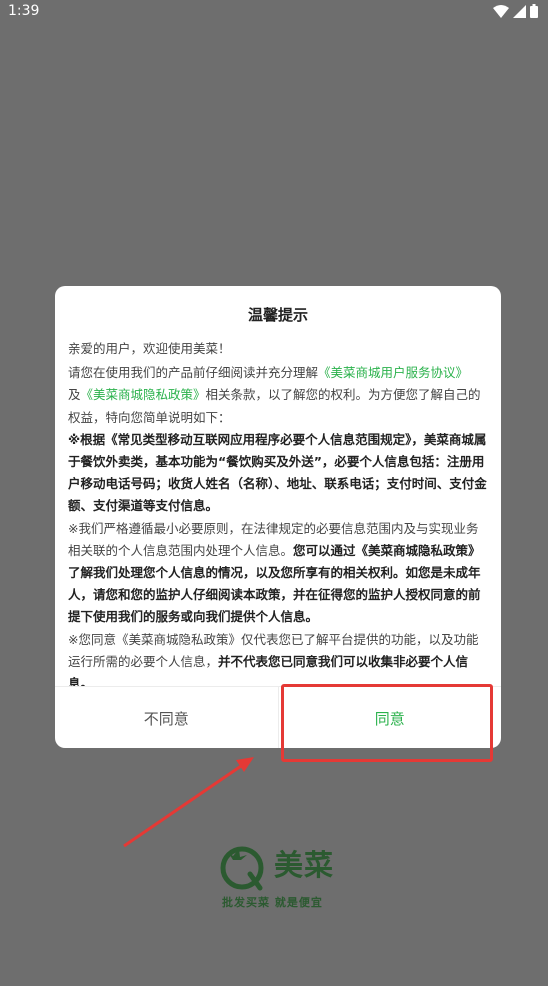 This screenshot has height=986, width=548. What do you see at coordinates (272, 902) in the screenshot?
I see `brand-slogan: 批发买菜 就是便宜` at bounding box center [272, 902].